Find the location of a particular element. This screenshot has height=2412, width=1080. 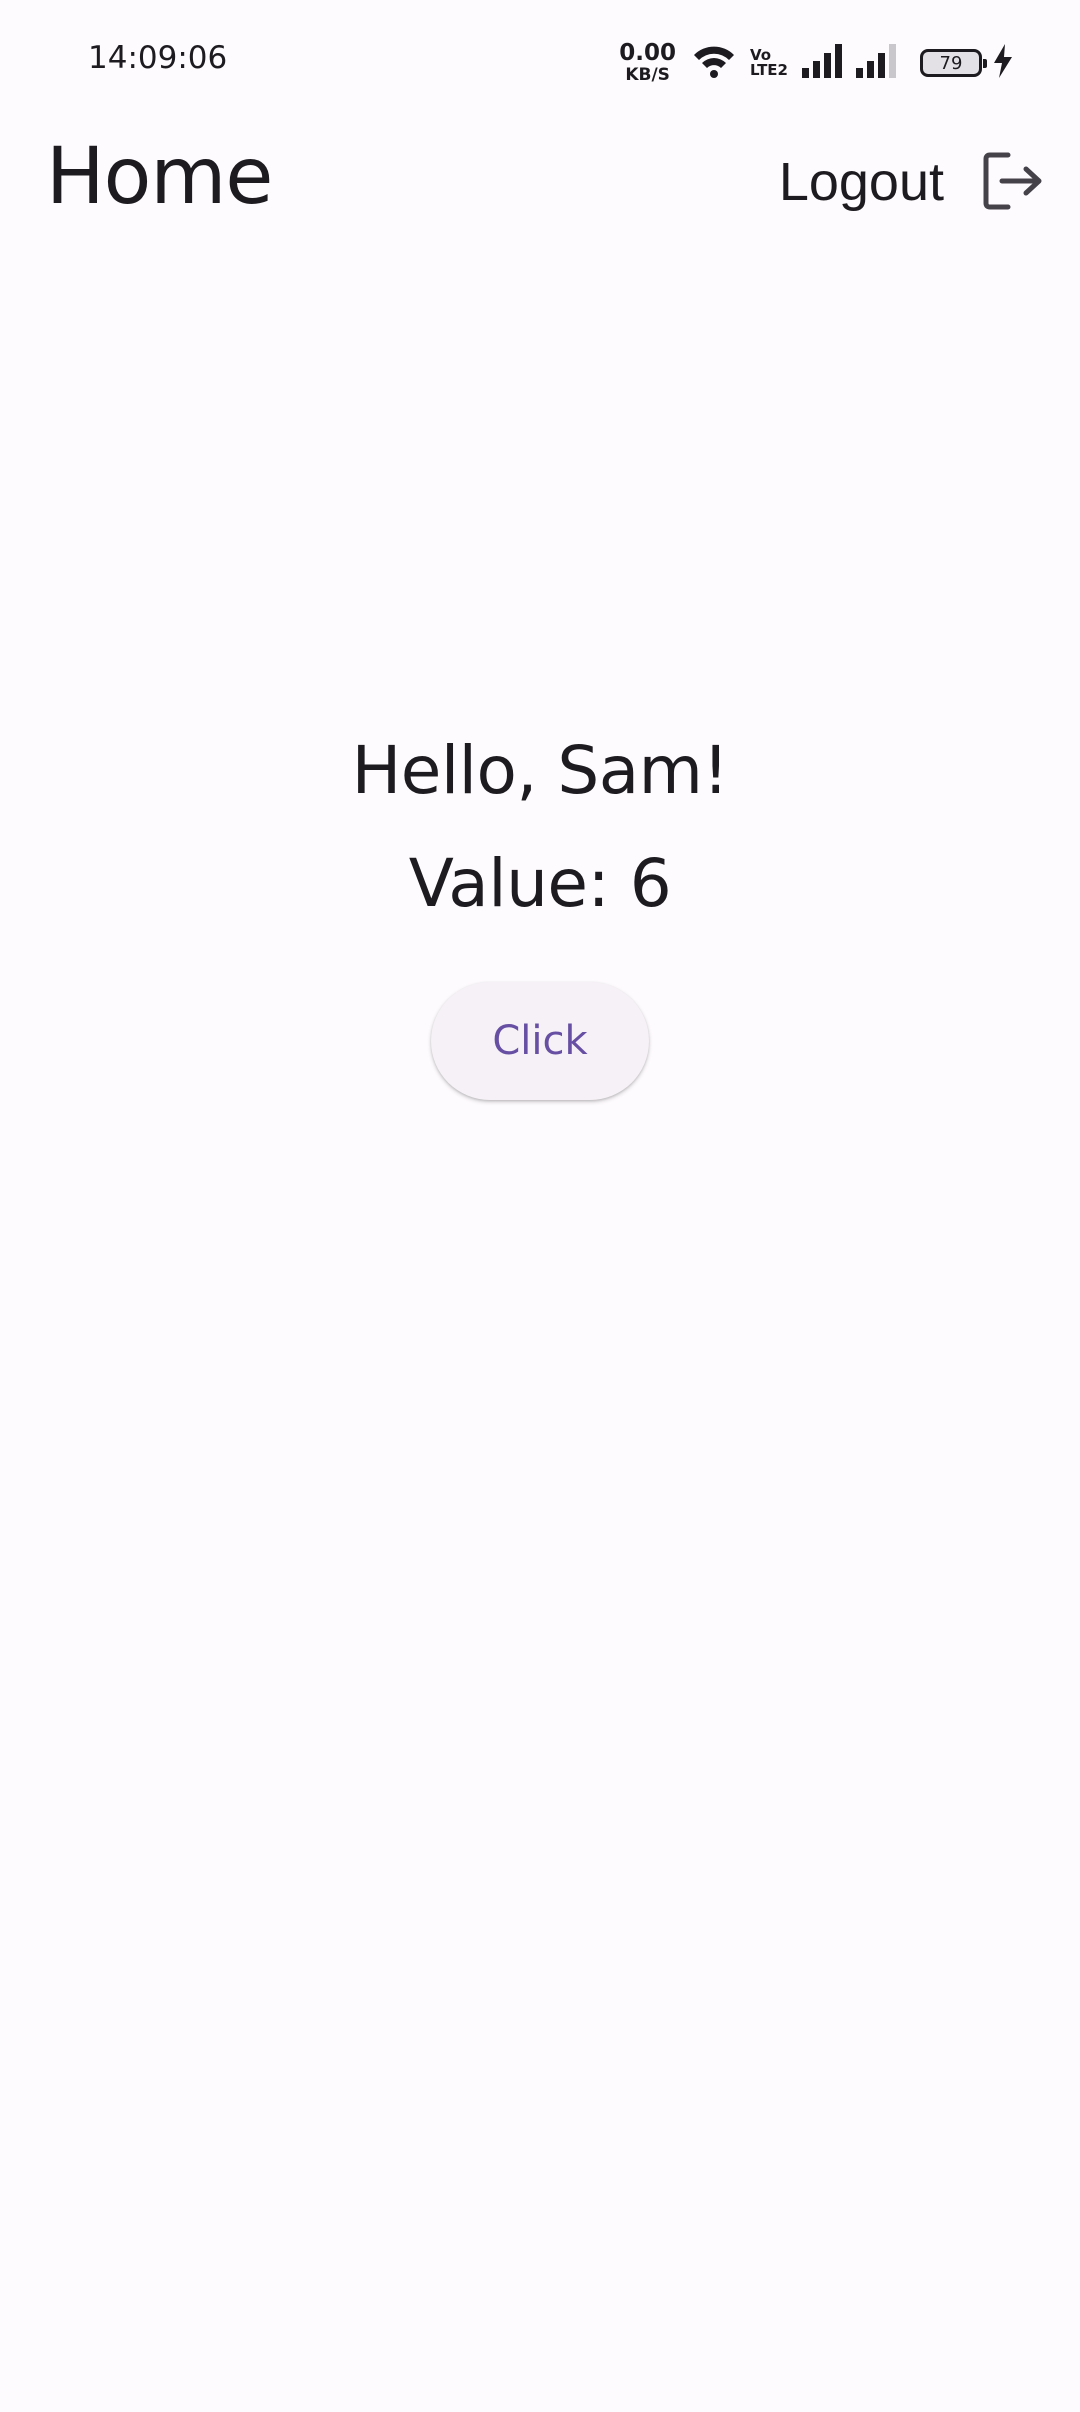

status-icons: 0.00 KB/S Vo LTE2 79 is located at coordinates (816, 63).